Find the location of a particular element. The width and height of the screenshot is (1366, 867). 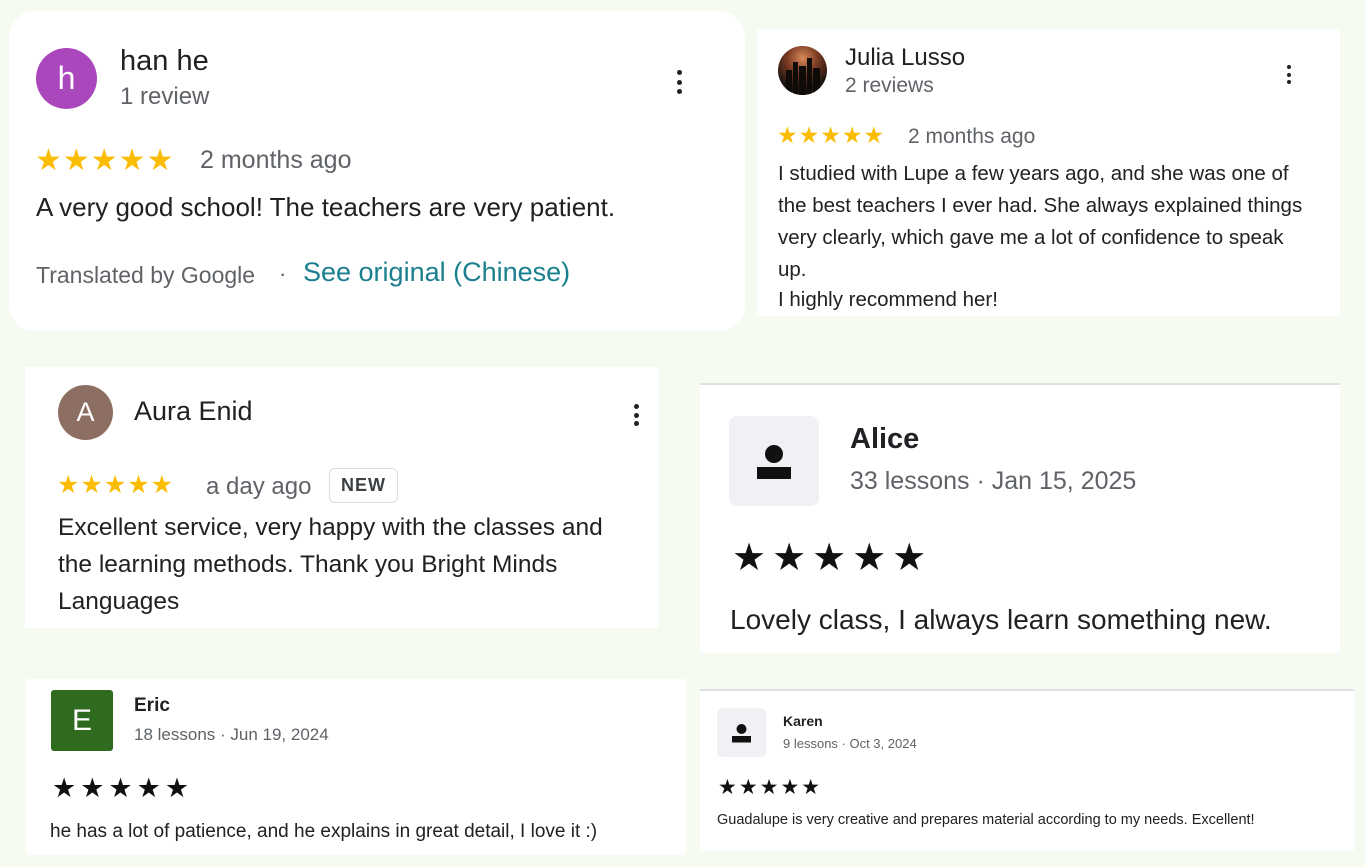

reviewer-meta: 1 review is located at coordinates (165, 96).